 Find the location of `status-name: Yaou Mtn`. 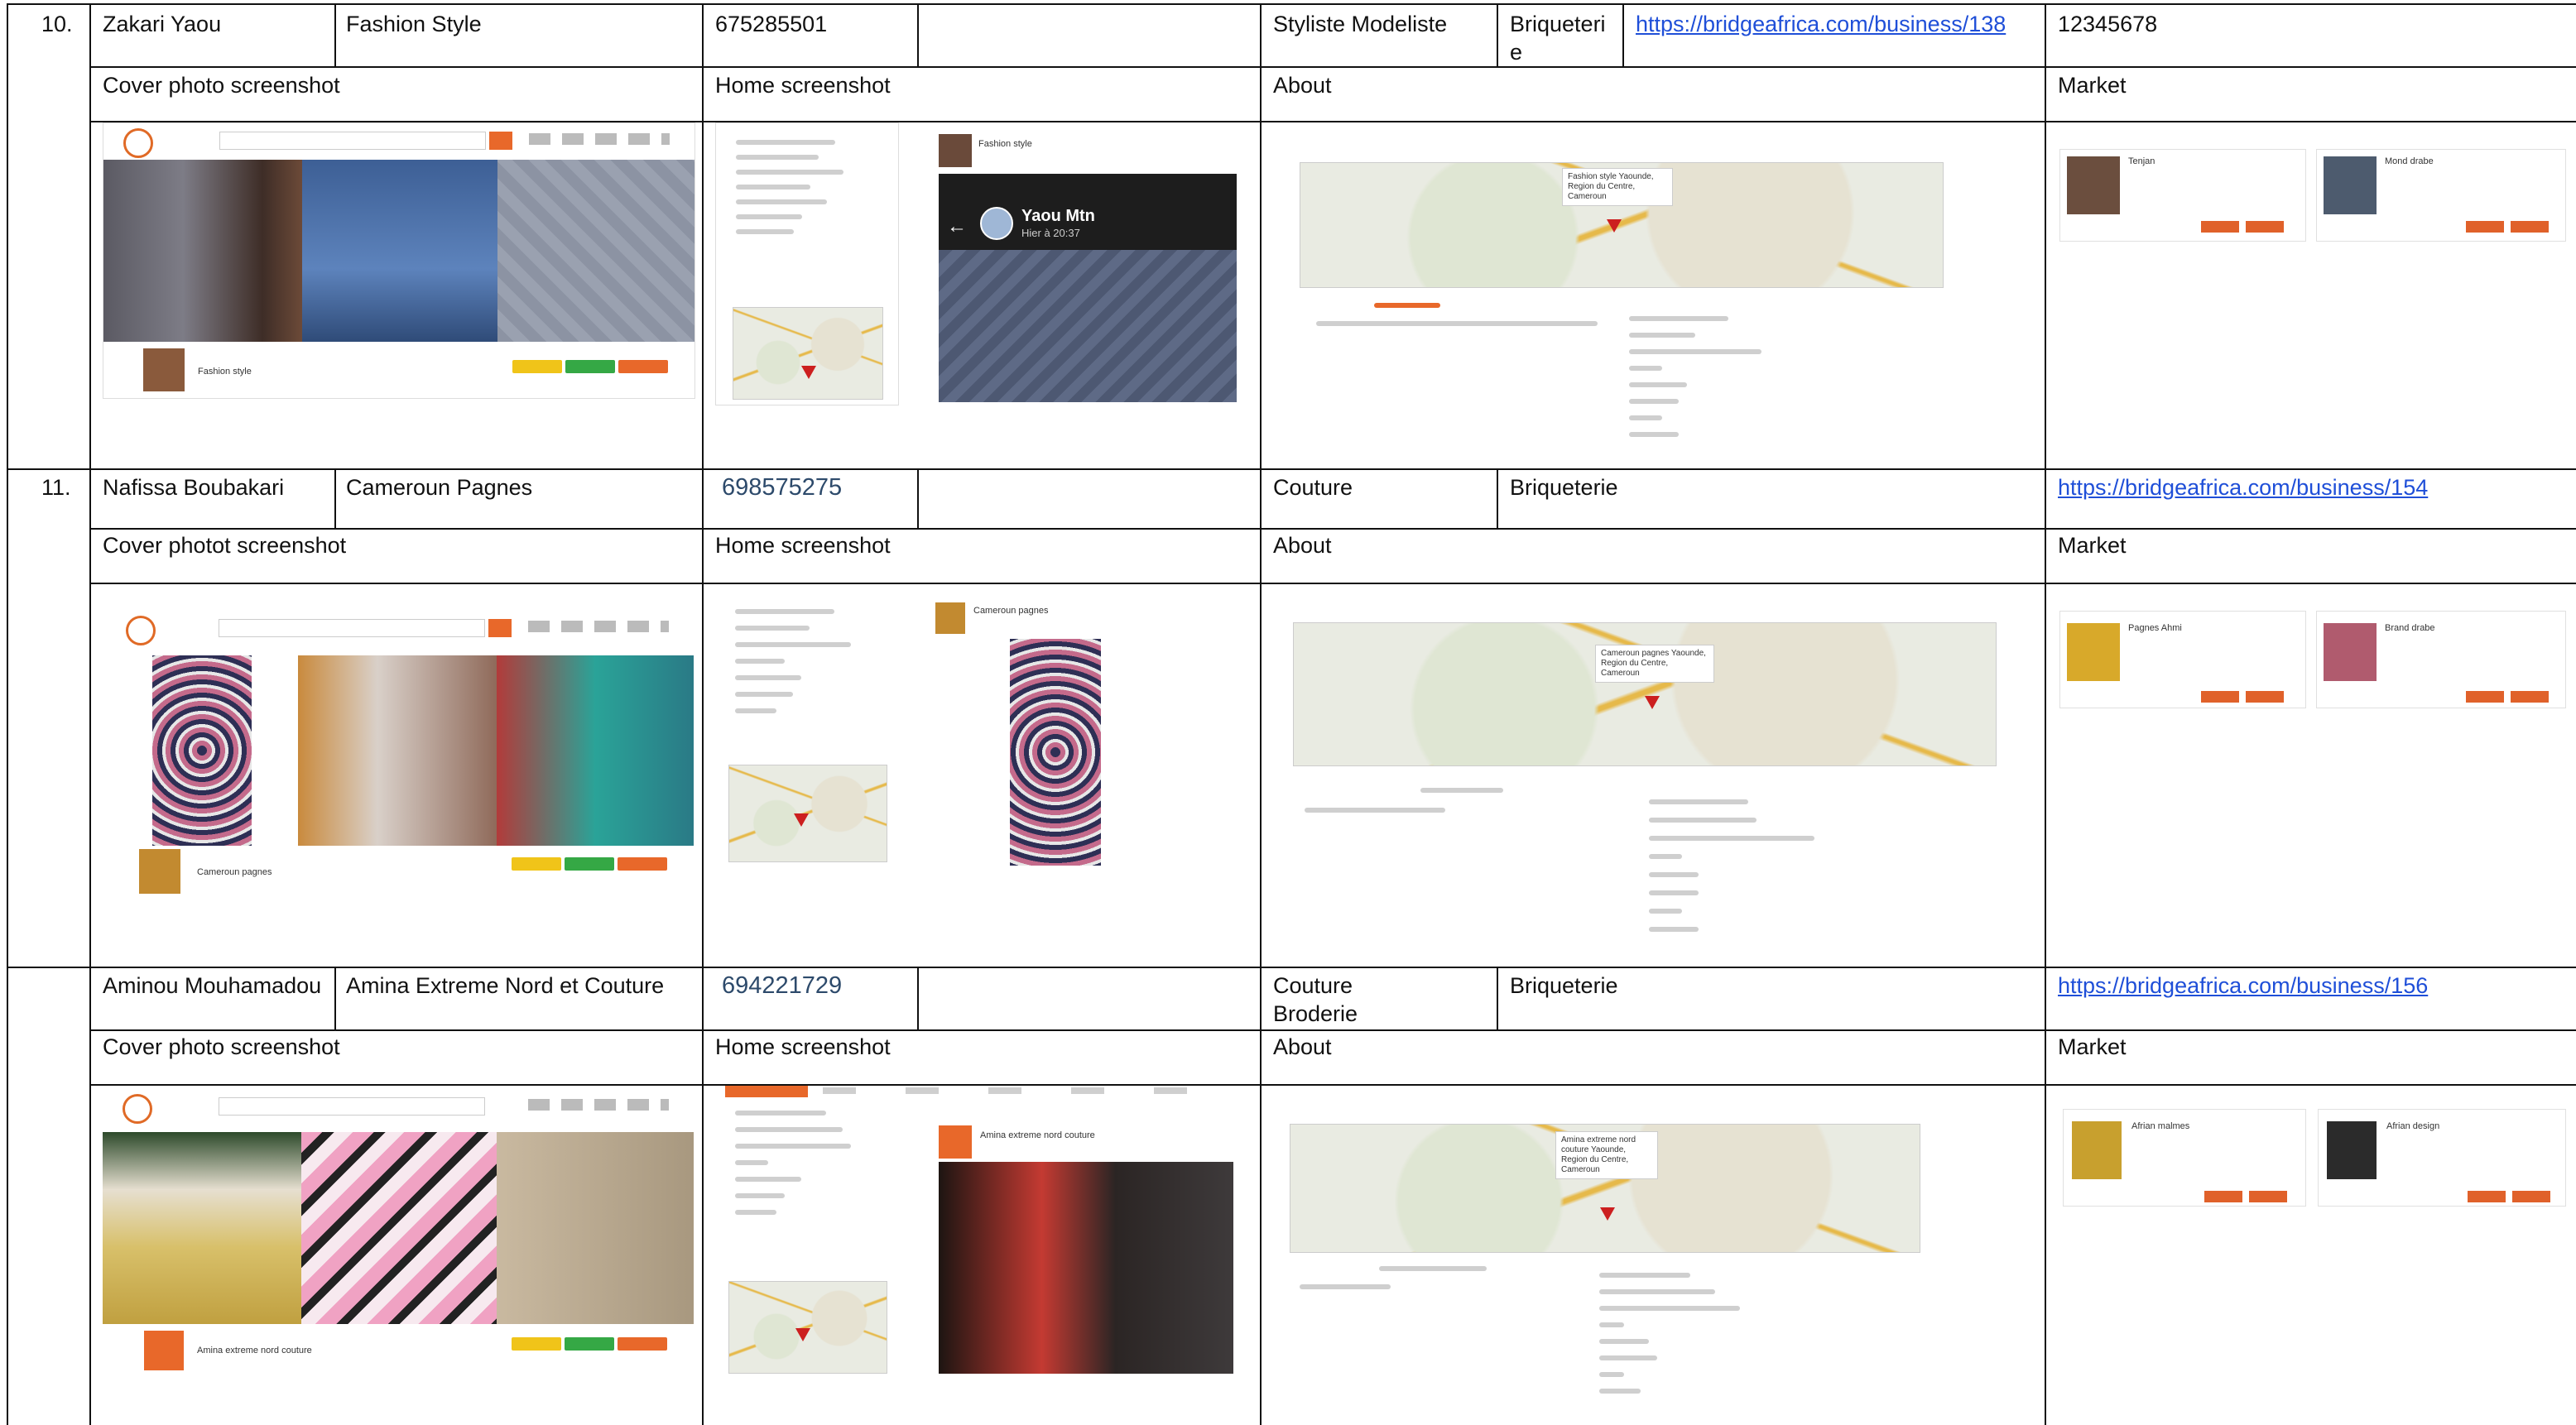

status-name: Yaou Mtn is located at coordinates (1058, 216).